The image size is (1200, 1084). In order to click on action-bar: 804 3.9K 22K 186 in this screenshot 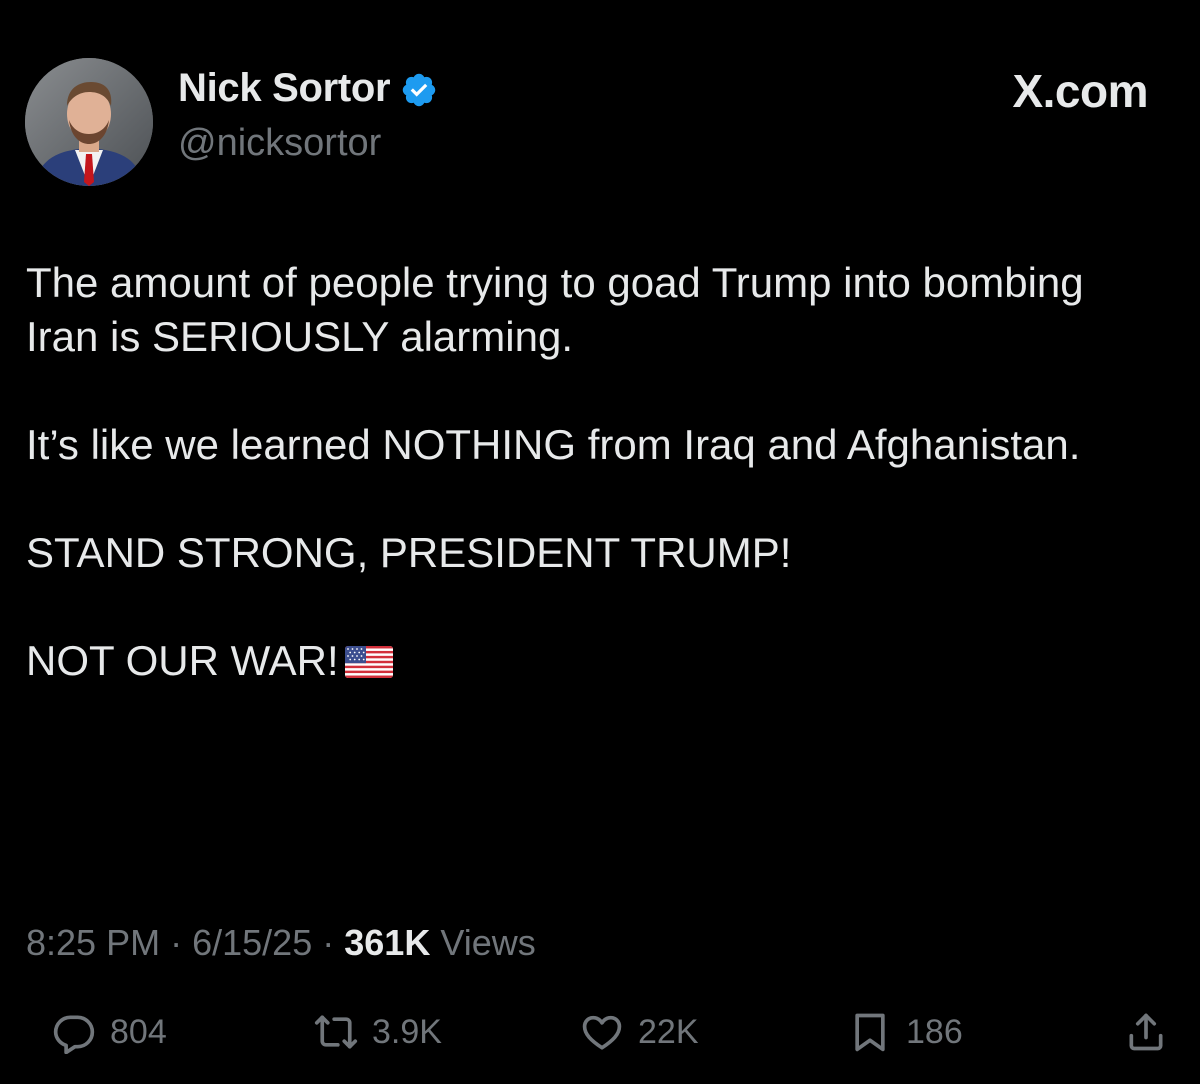, I will do `click(600, 1040)`.